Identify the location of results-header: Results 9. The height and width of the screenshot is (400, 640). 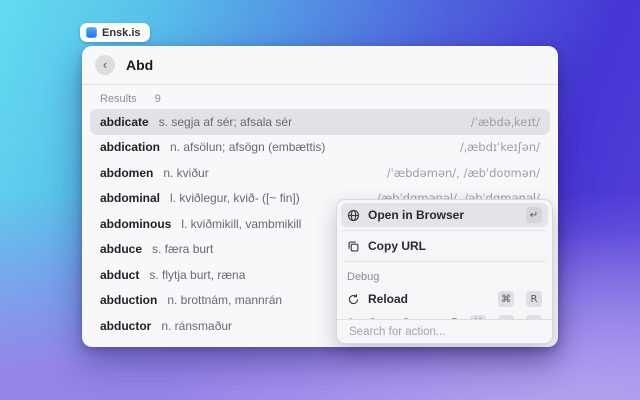
(320, 97).